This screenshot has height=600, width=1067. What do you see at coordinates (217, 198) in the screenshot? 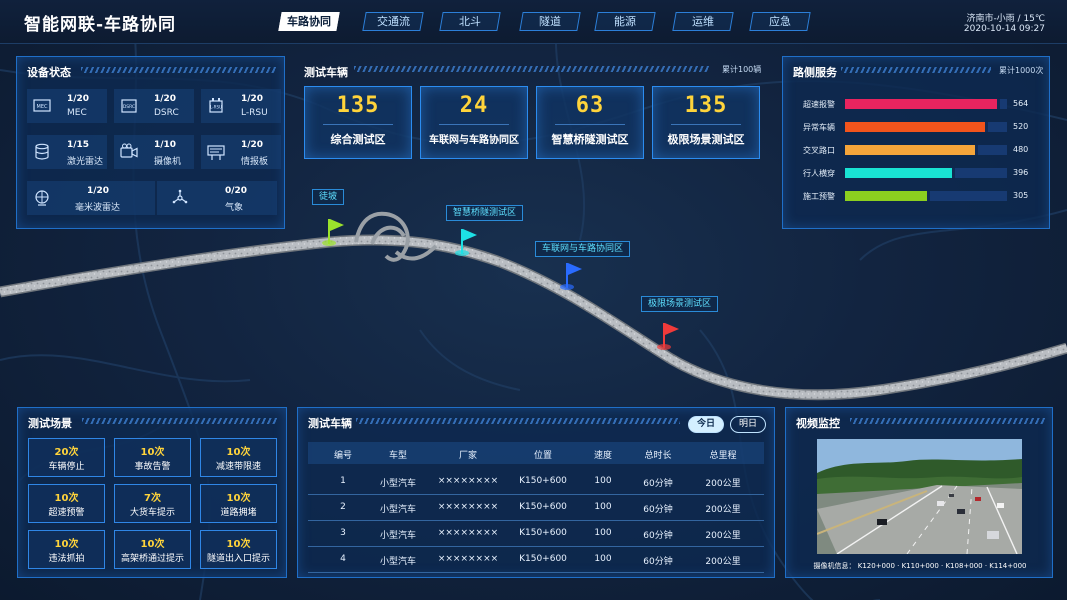
I see `device-card-weather: 0/20 气象` at bounding box center [217, 198].